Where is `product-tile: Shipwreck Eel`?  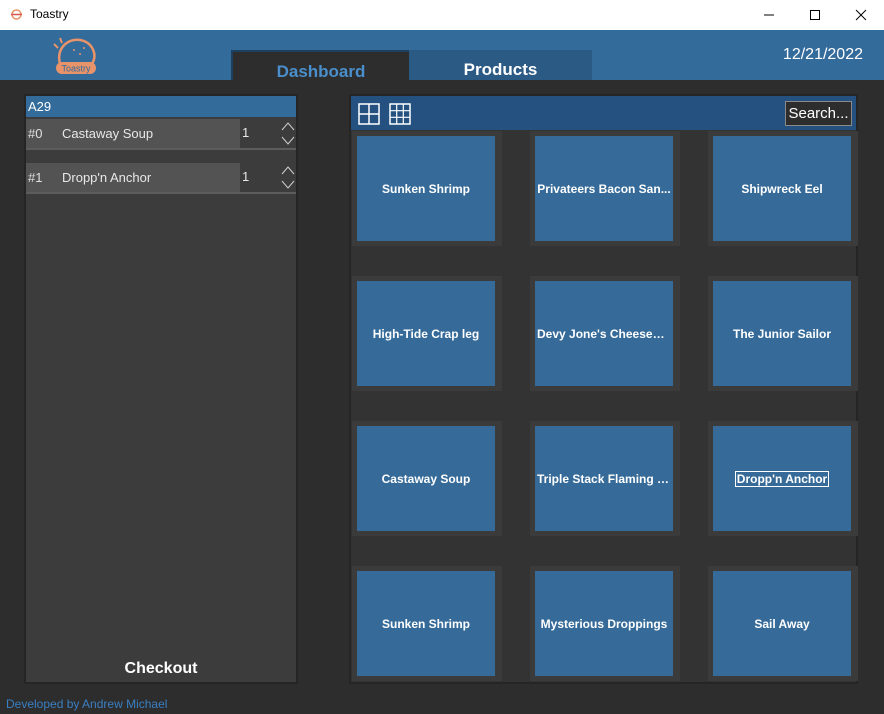
product-tile: Shipwreck Eel is located at coordinates (782, 188).